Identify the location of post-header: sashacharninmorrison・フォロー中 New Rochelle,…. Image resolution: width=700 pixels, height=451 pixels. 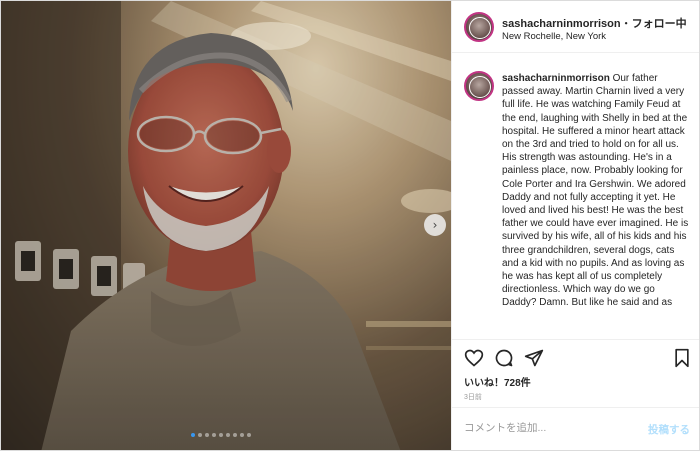
(575, 27).